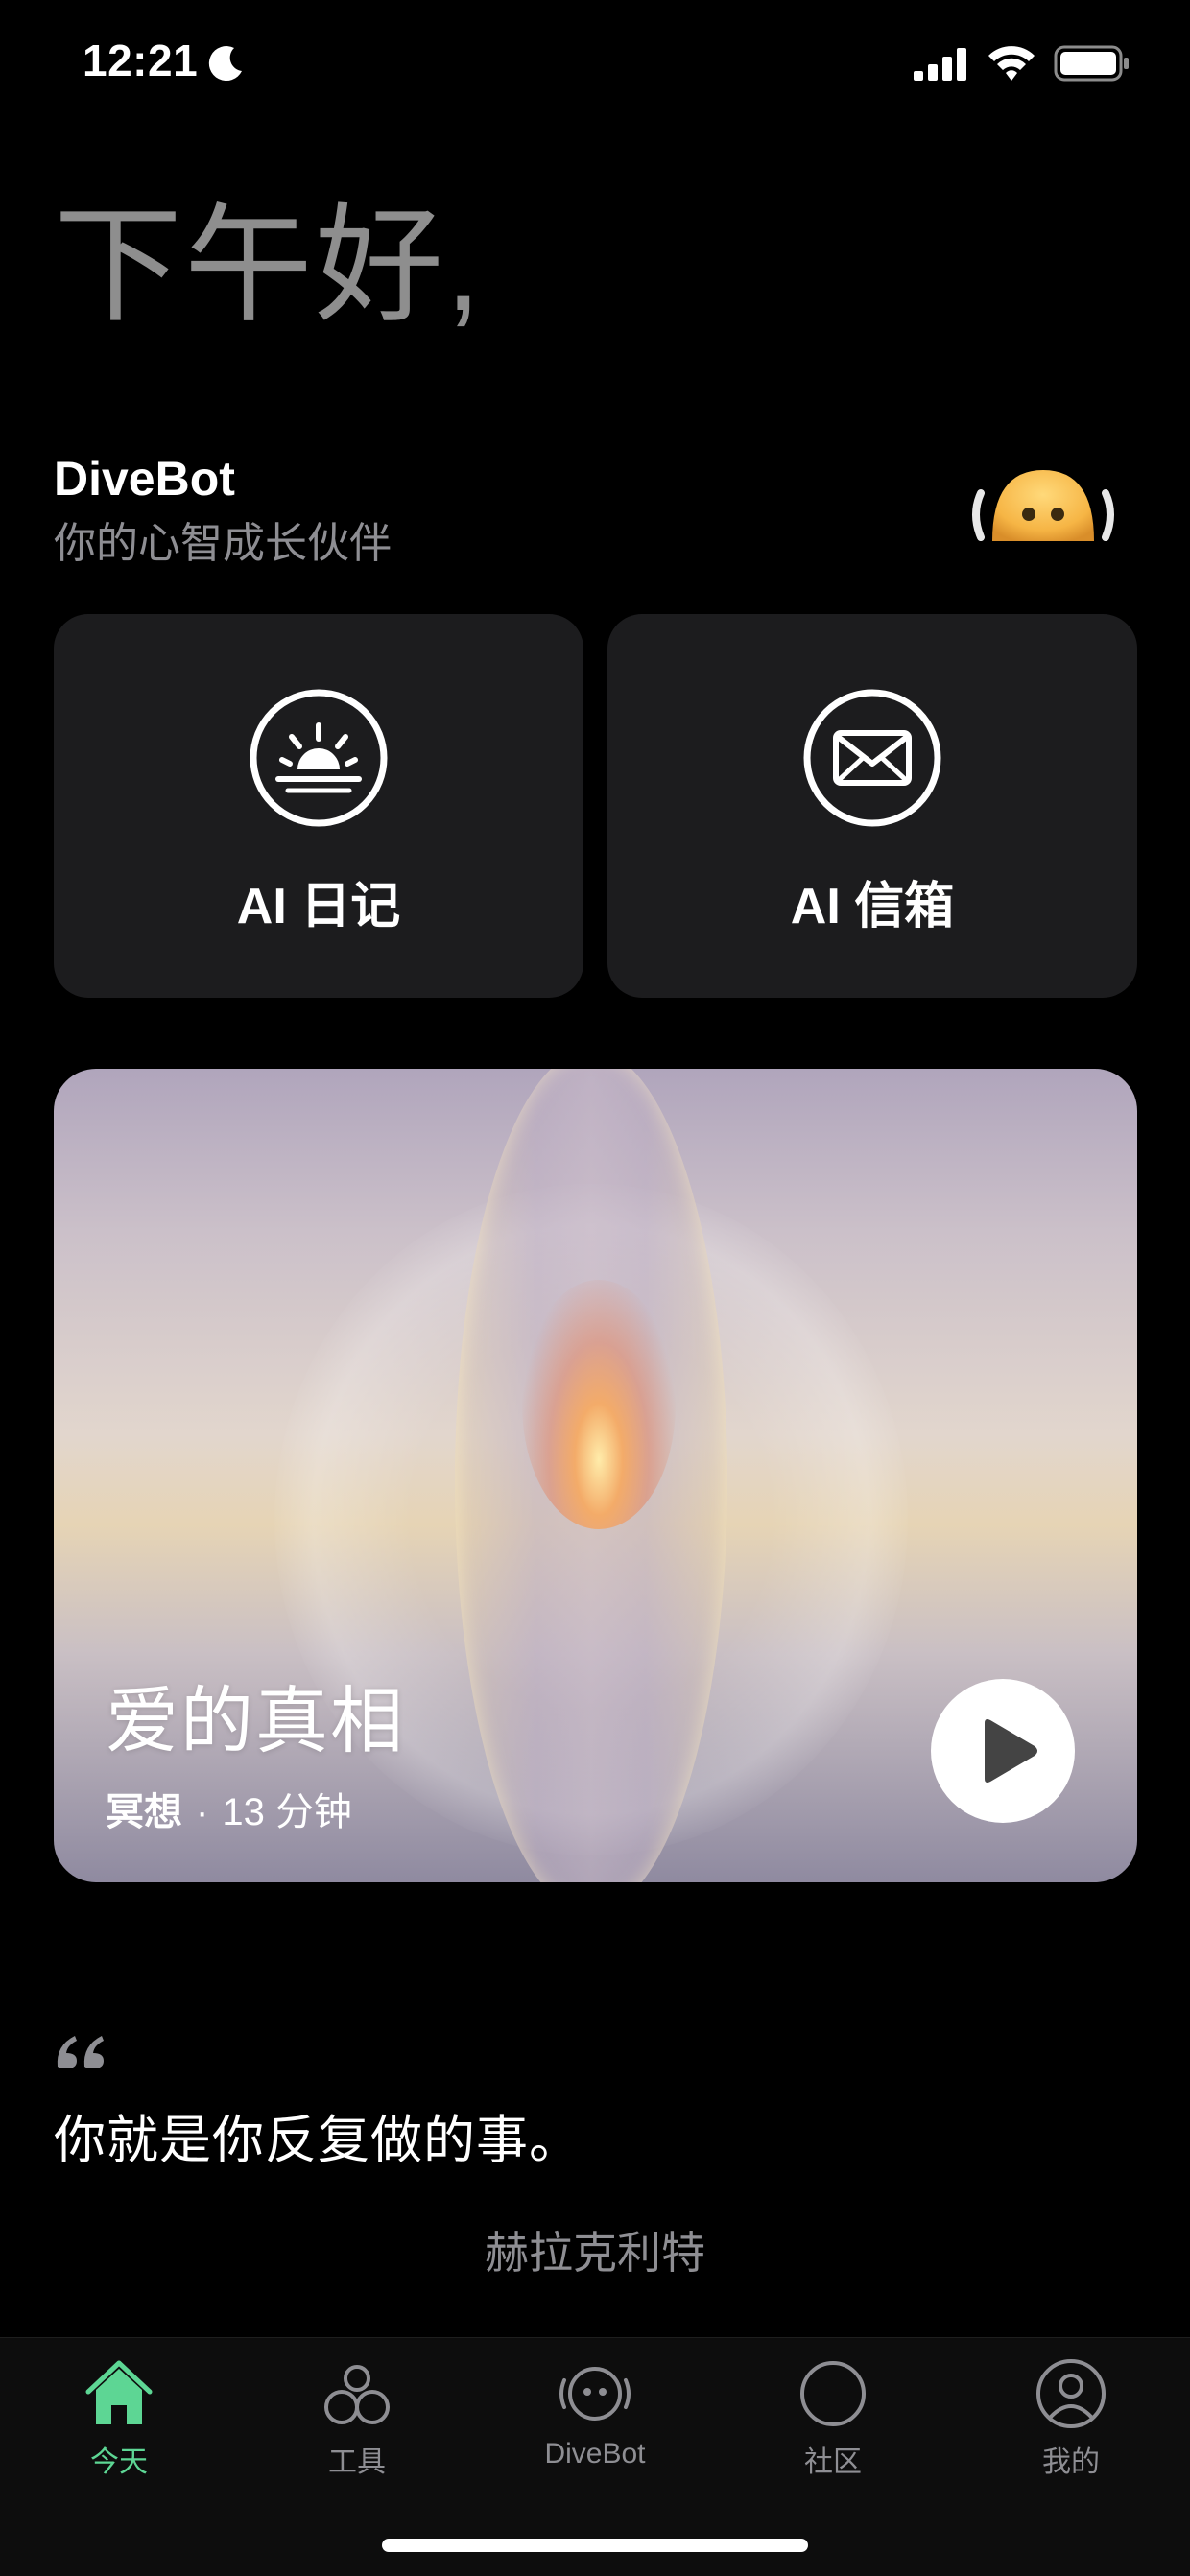 This screenshot has height=2576, width=1190. Describe the element at coordinates (595, 2454) in the screenshot. I see `tab-divebot-label: DiveBot` at that location.